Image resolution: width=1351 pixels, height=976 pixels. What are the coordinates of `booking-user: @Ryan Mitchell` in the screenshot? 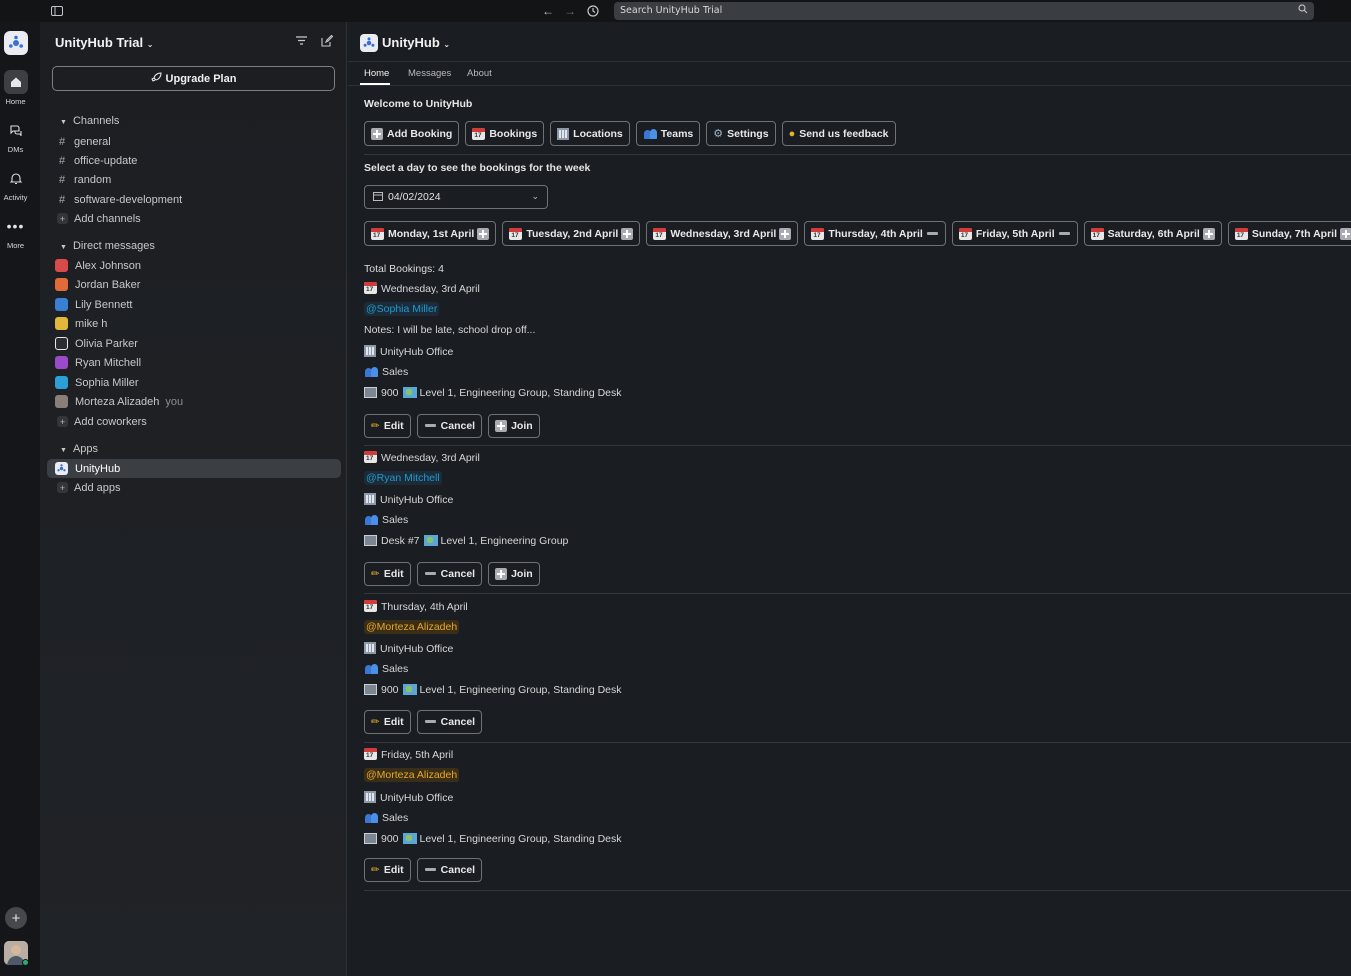 It's located at (403, 478).